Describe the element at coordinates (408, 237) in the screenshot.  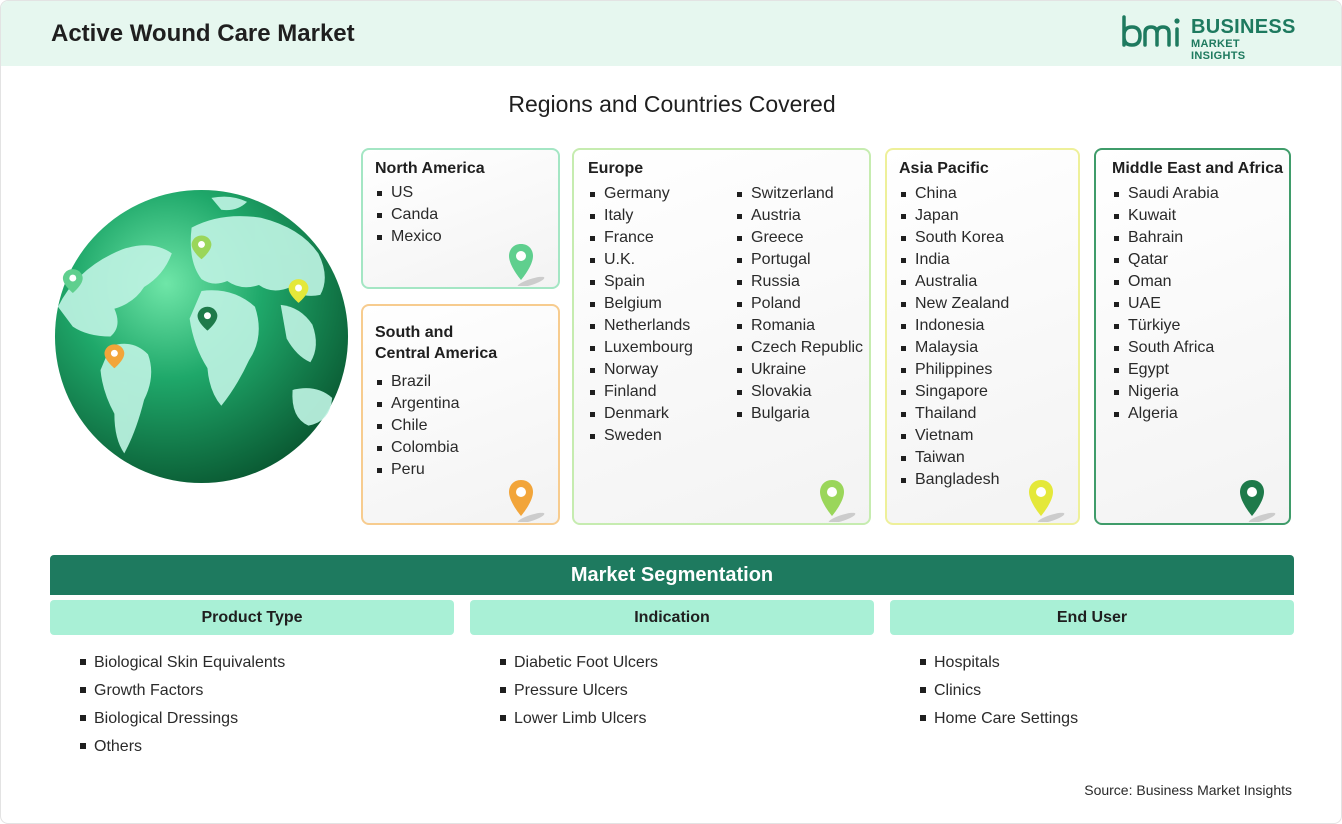
I see `list-item: Mexico` at that location.